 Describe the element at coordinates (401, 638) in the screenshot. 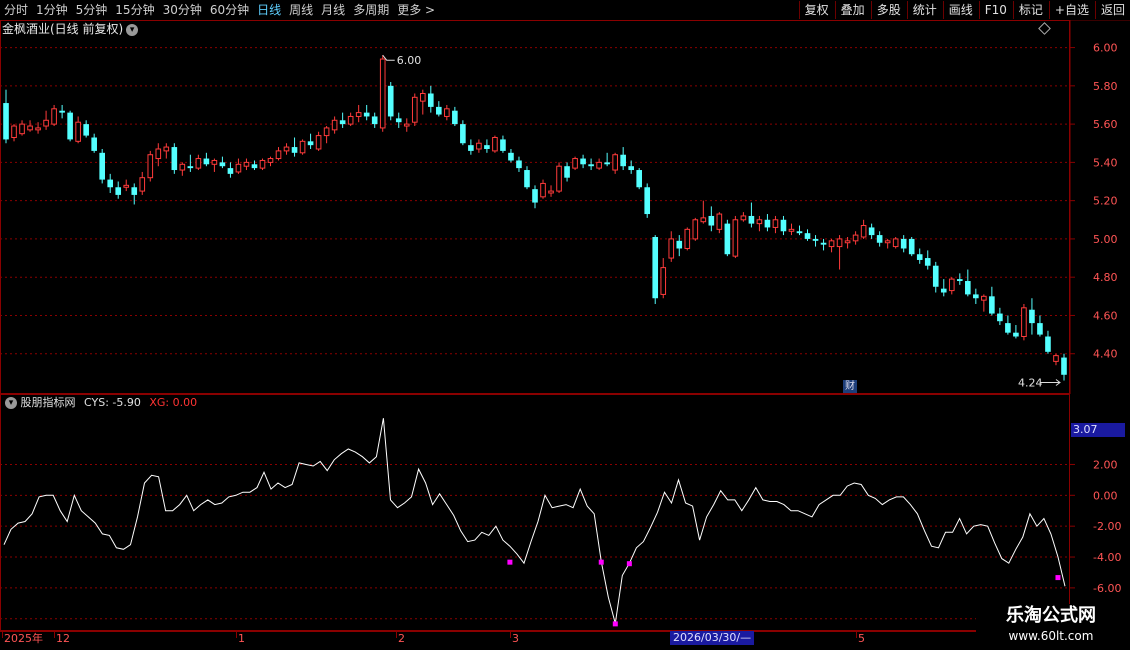

I see `time-axis-label: 2` at that location.